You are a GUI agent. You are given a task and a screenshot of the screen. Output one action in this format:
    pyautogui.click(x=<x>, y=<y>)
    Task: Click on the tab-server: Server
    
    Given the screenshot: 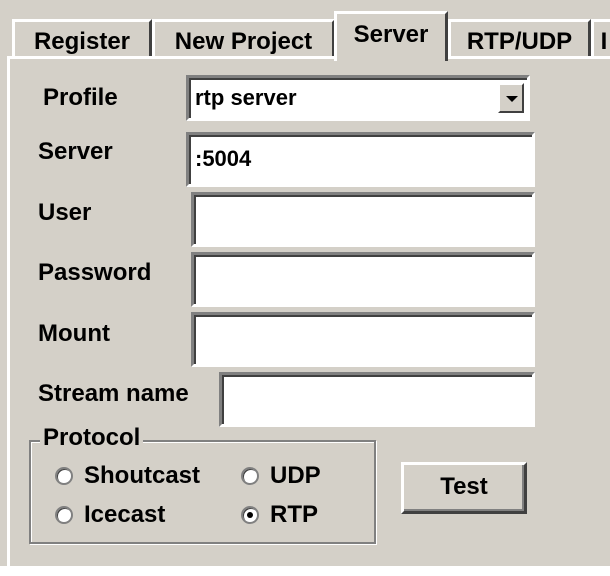 What is the action you would take?
    pyautogui.click(x=391, y=36)
    